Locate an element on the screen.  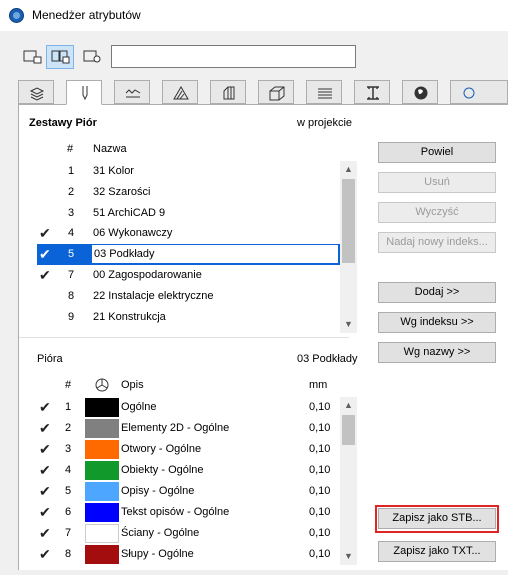
pensets-scrollbar: ▲ ▼ is located at coordinates (348, 247).